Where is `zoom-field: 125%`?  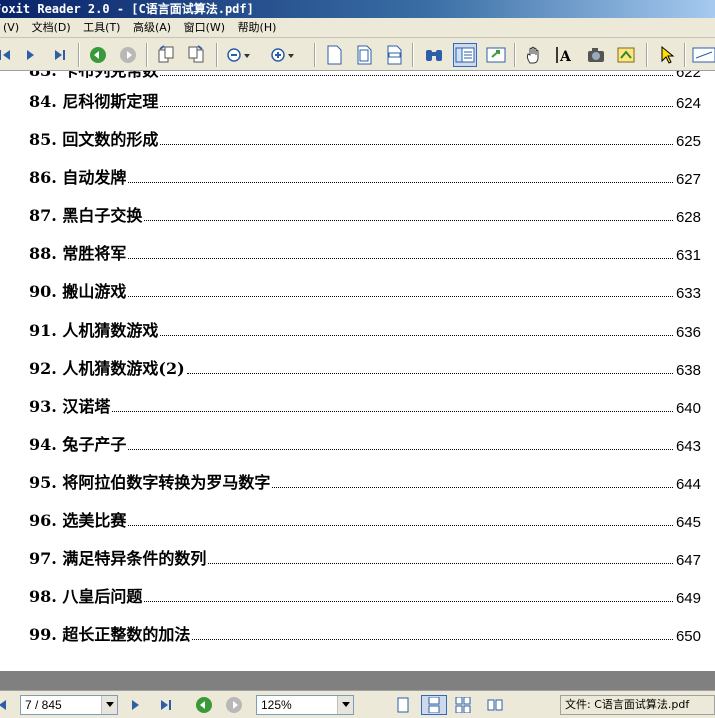
zoom-field: 125% is located at coordinates (305, 705).